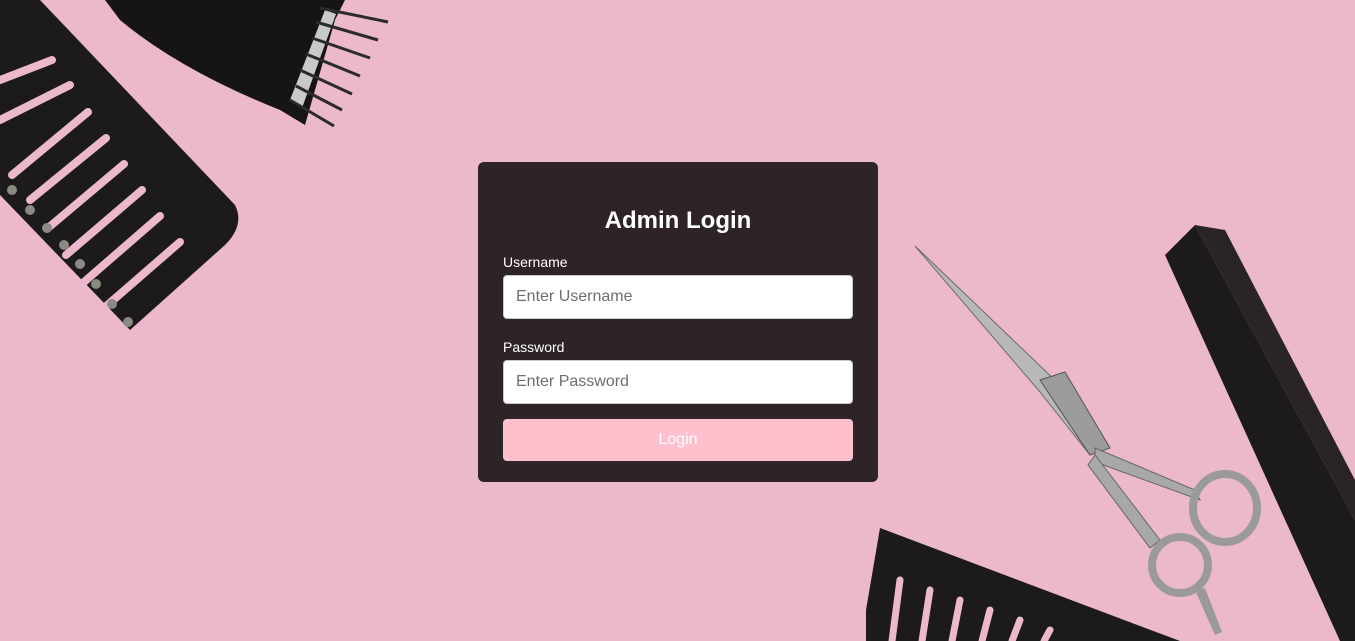  I want to click on hair-clipper-icon, so click(247, 64).